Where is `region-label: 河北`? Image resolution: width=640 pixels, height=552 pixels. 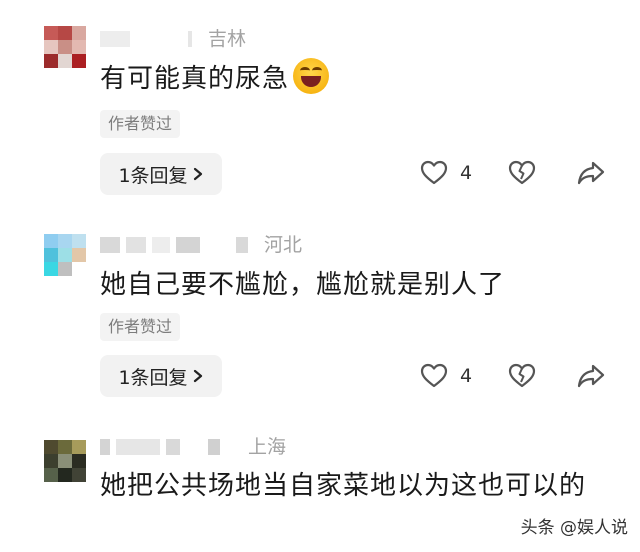
region-label: 河北 is located at coordinates (283, 245).